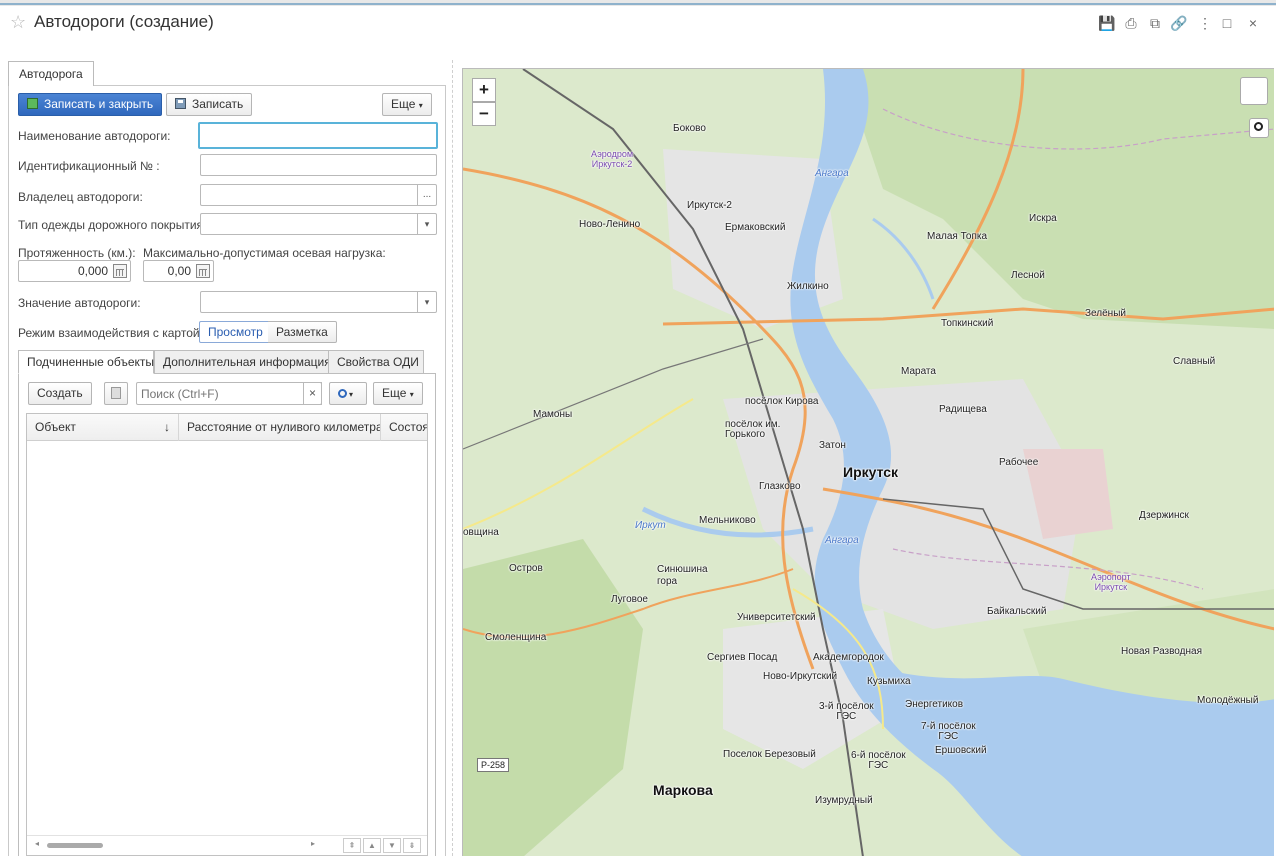 Image resolution: width=1276 pixels, height=856 pixels. I want to click on copy-button, so click(116, 393).